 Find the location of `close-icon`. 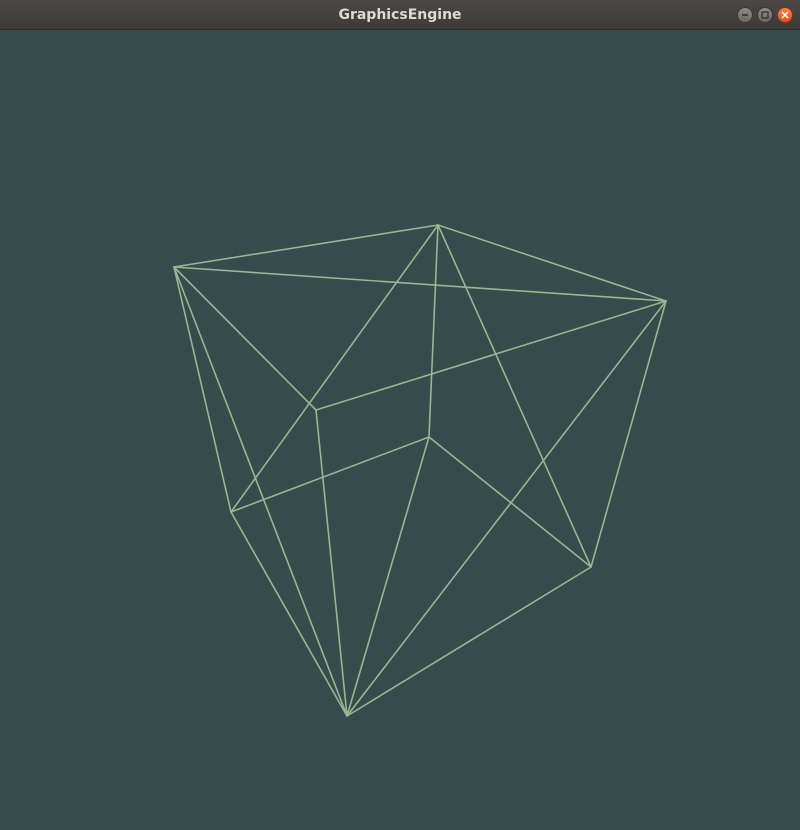

close-icon is located at coordinates (785, 15).